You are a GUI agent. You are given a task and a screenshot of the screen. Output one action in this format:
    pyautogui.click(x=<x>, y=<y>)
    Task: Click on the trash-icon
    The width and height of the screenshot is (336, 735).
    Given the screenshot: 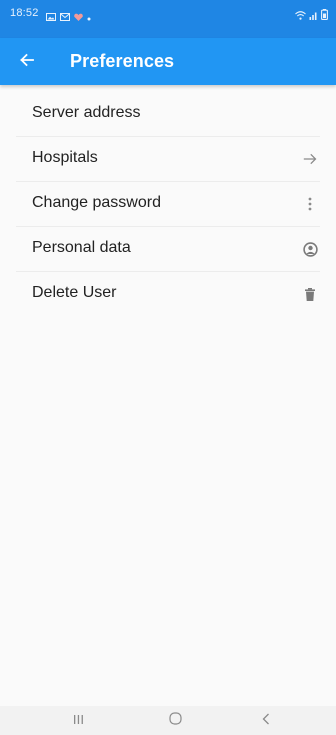 What is the action you would take?
    pyautogui.click(x=310, y=294)
    